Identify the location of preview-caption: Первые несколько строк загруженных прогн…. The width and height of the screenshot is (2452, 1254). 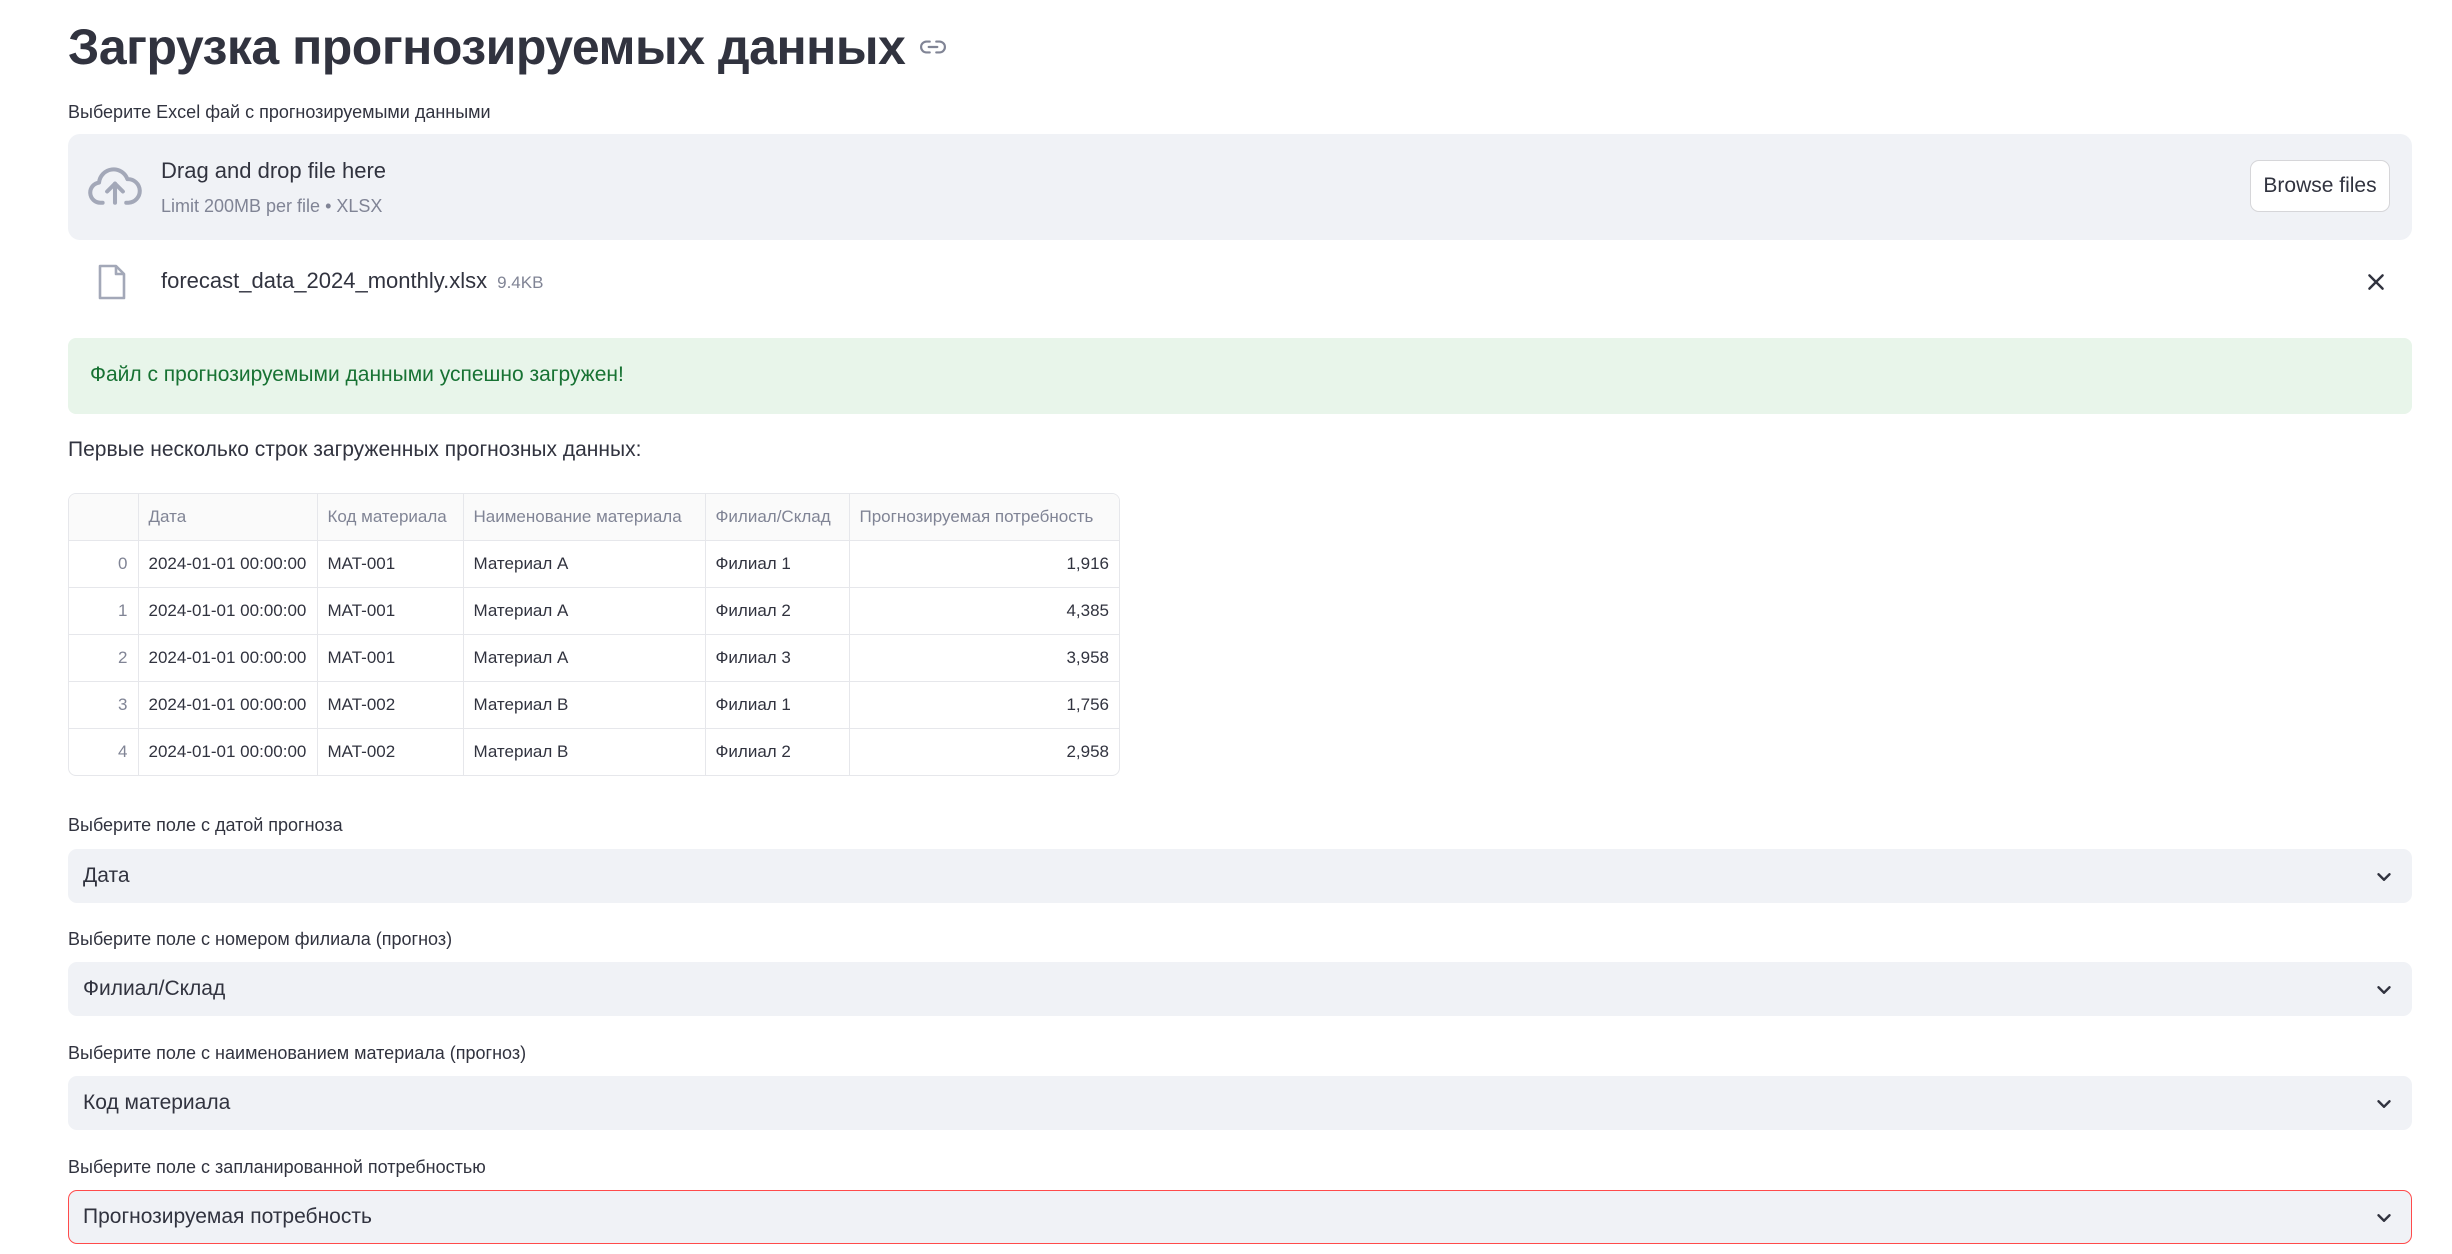
(355, 449).